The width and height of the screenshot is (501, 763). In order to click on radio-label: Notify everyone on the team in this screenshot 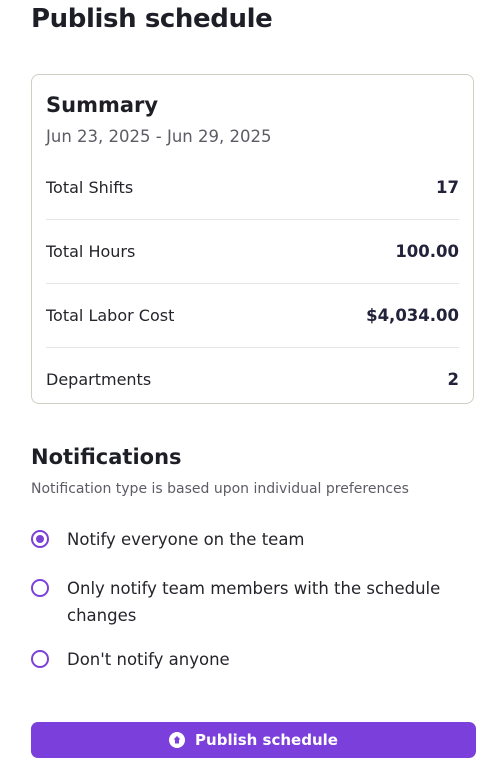, I will do `click(186, 539)`.